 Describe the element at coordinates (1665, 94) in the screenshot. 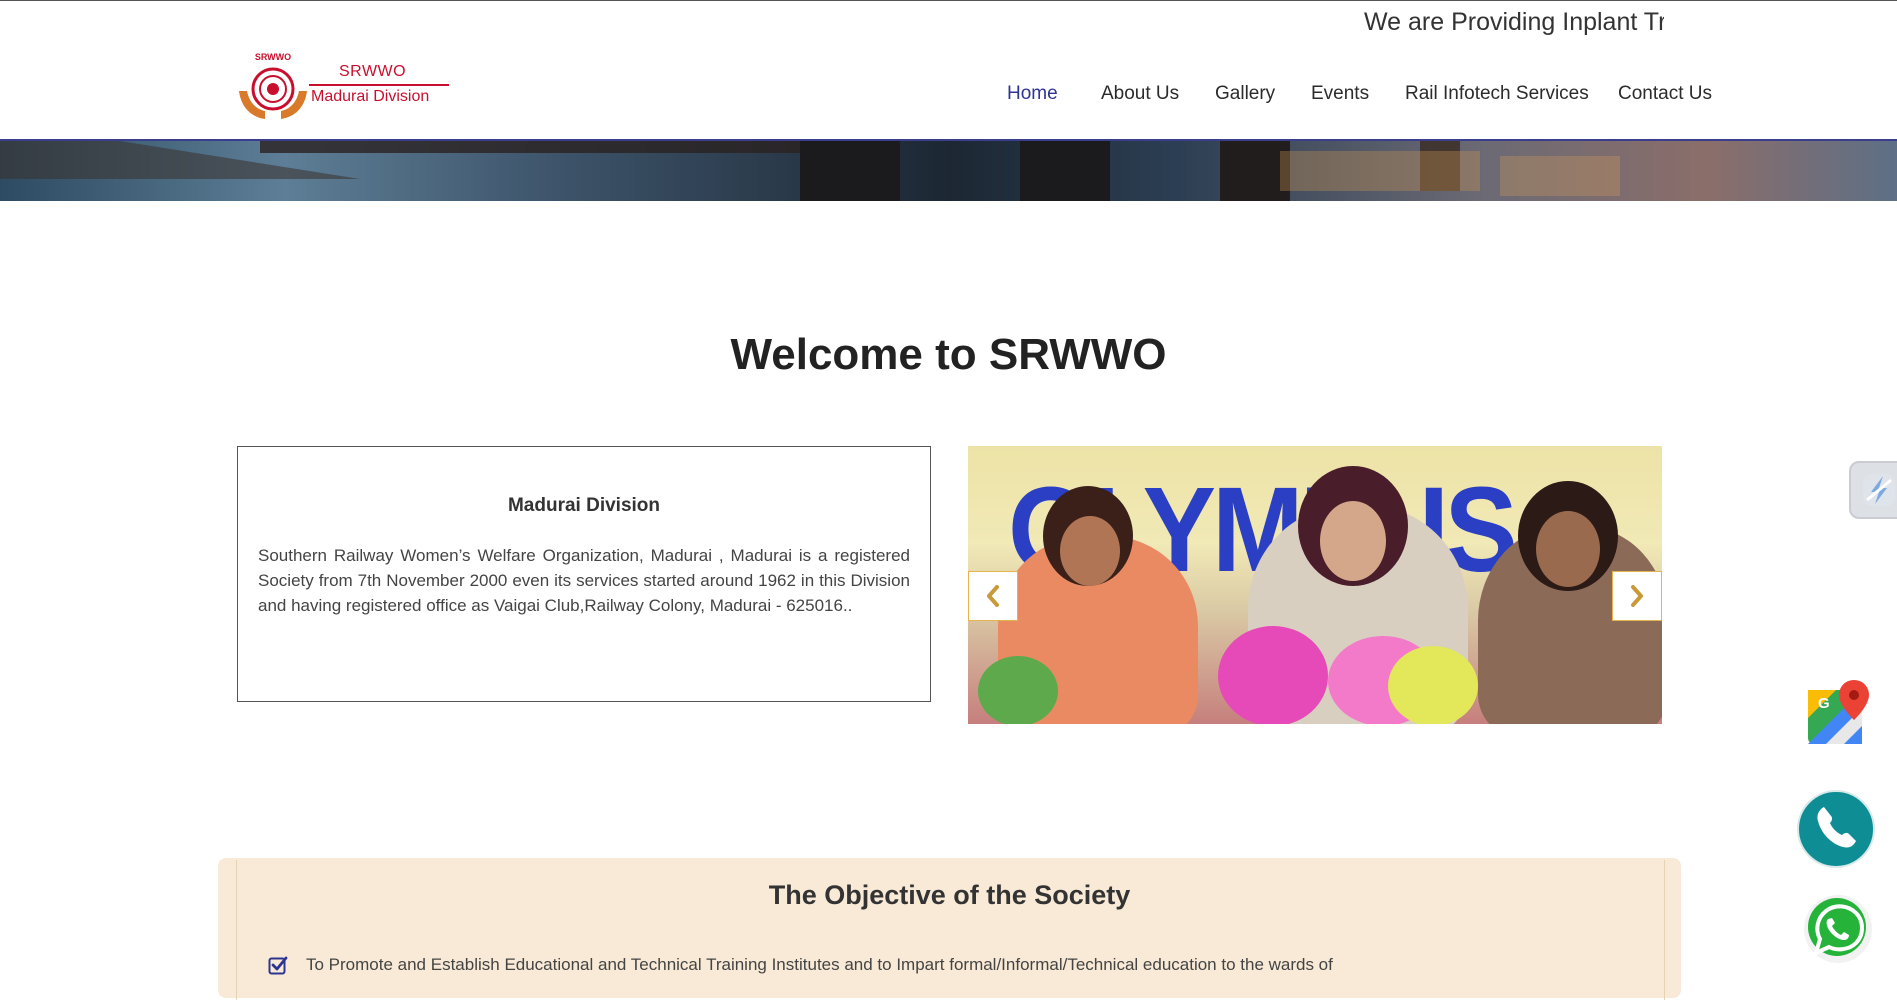

I see `nav-contact-us: Contact Us` at that location.